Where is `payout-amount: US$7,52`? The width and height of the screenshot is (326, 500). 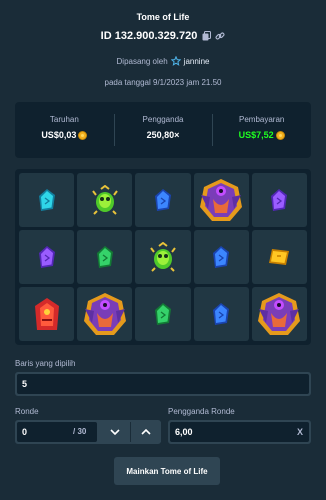 payout-amount: US$7,52 is located at coordinates (262, 135).